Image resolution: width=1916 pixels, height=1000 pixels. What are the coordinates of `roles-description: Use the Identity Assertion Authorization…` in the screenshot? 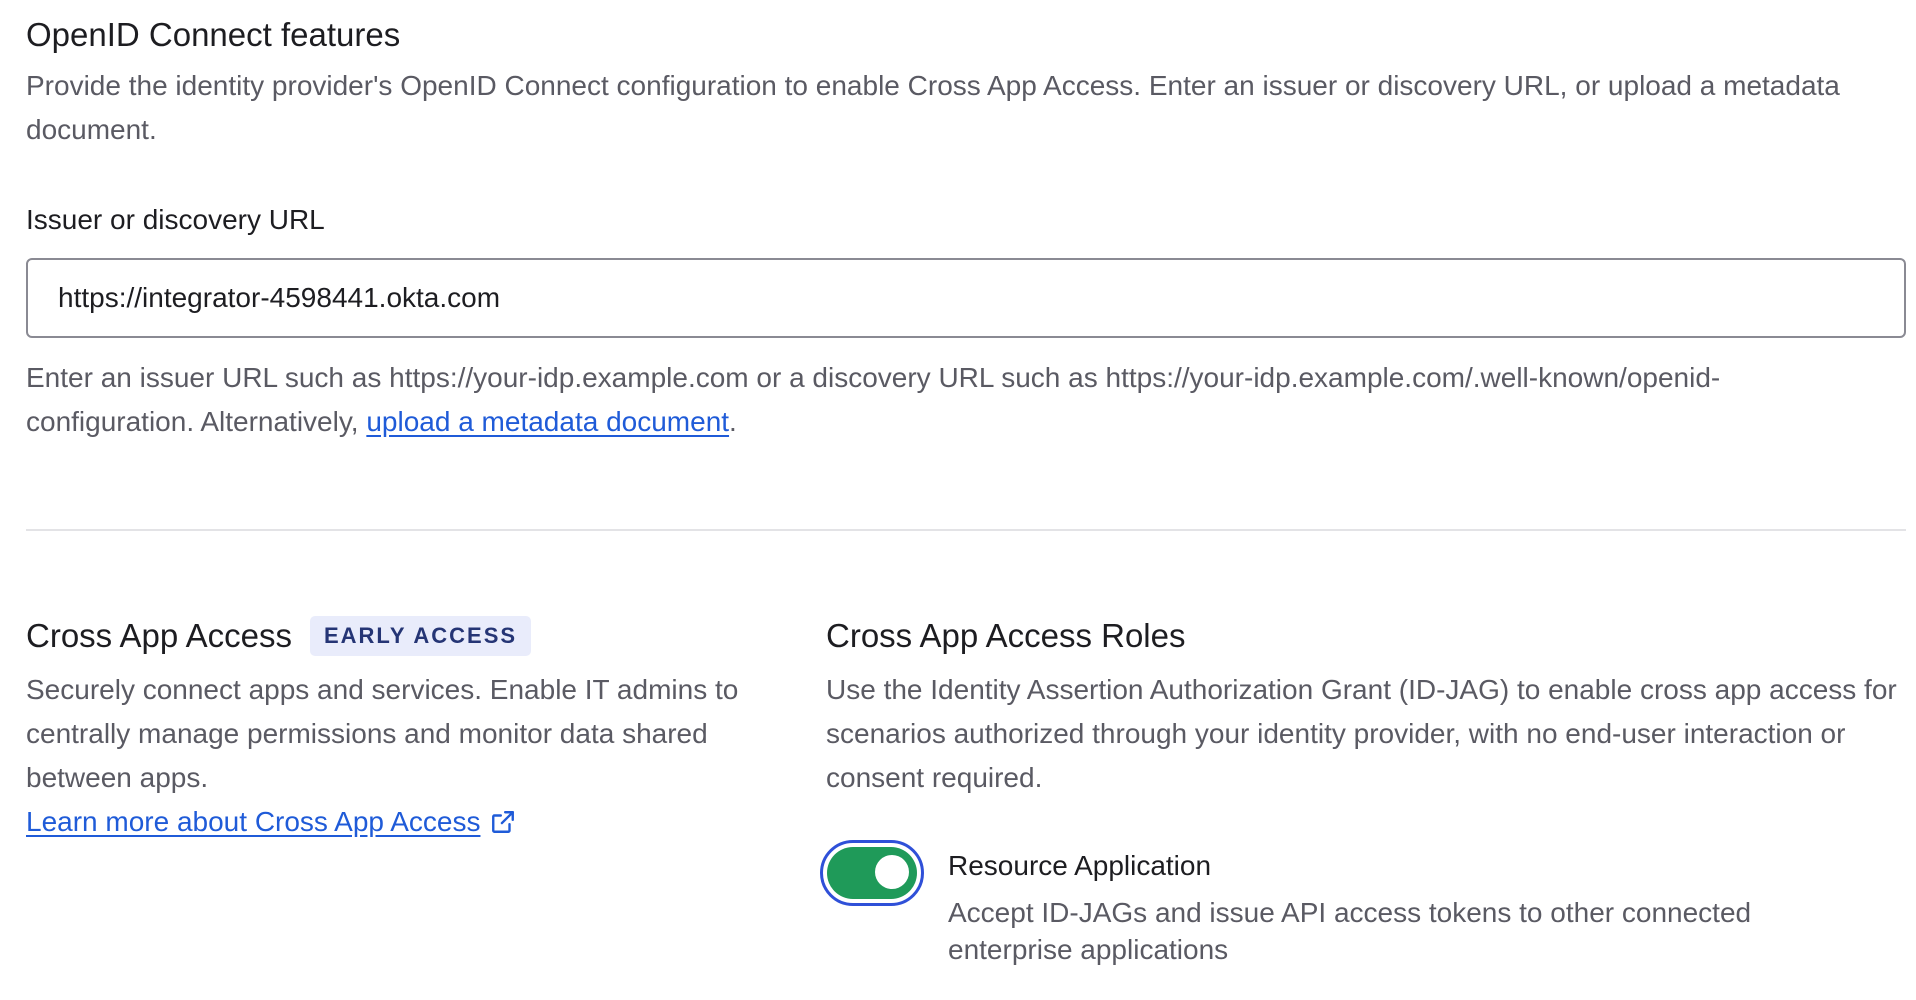 It's located at (1361, 733).